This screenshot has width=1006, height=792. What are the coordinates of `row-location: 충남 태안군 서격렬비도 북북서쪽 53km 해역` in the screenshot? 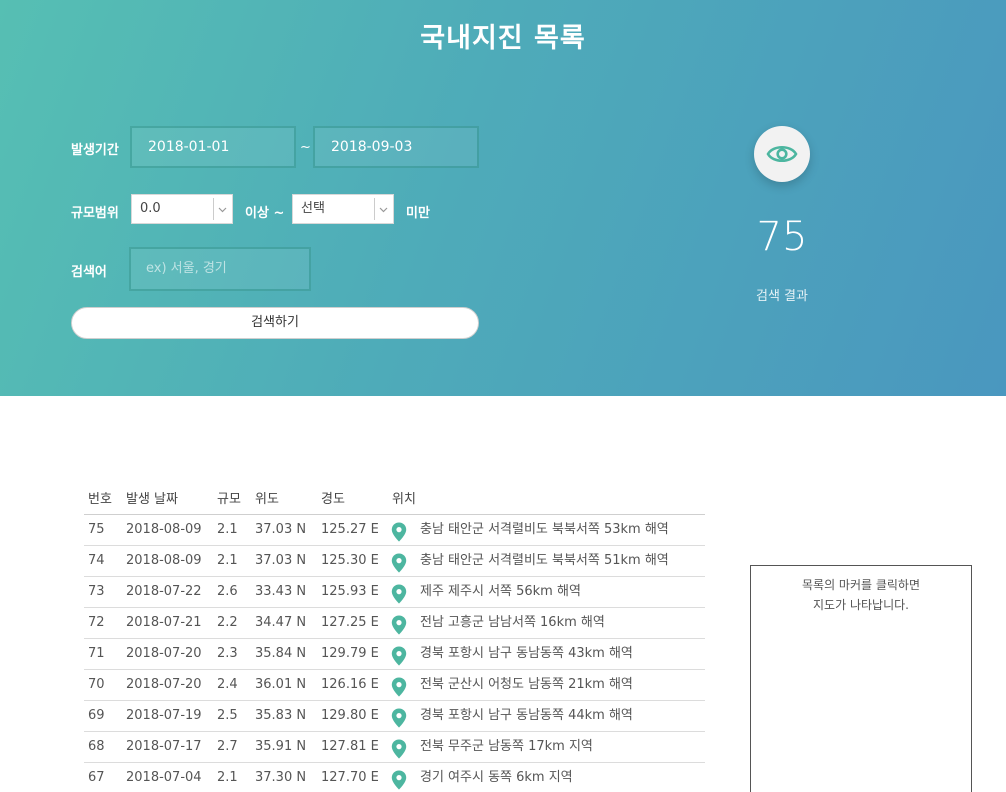 It's located at (544, 529).